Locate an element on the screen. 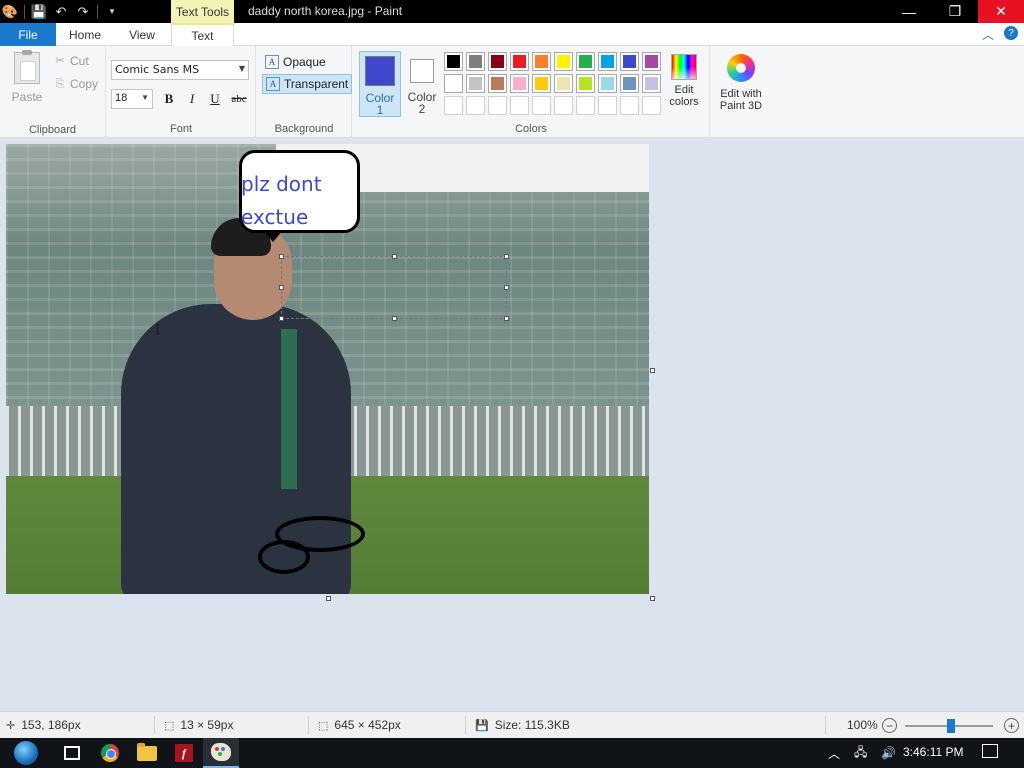 The height and width of the screenshot is (768, 1024). file-size-value: Size: 115.3KB is located at coordinates (532, 725).